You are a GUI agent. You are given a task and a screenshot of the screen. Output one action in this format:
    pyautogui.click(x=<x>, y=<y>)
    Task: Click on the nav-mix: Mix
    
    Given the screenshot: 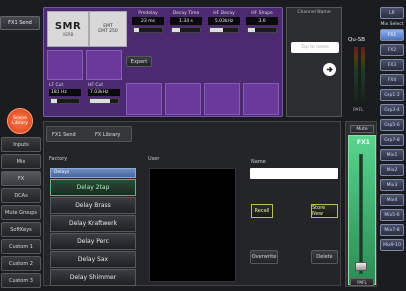 What is the action you would take?
    pyautogui.click(x=21, y=161)
    